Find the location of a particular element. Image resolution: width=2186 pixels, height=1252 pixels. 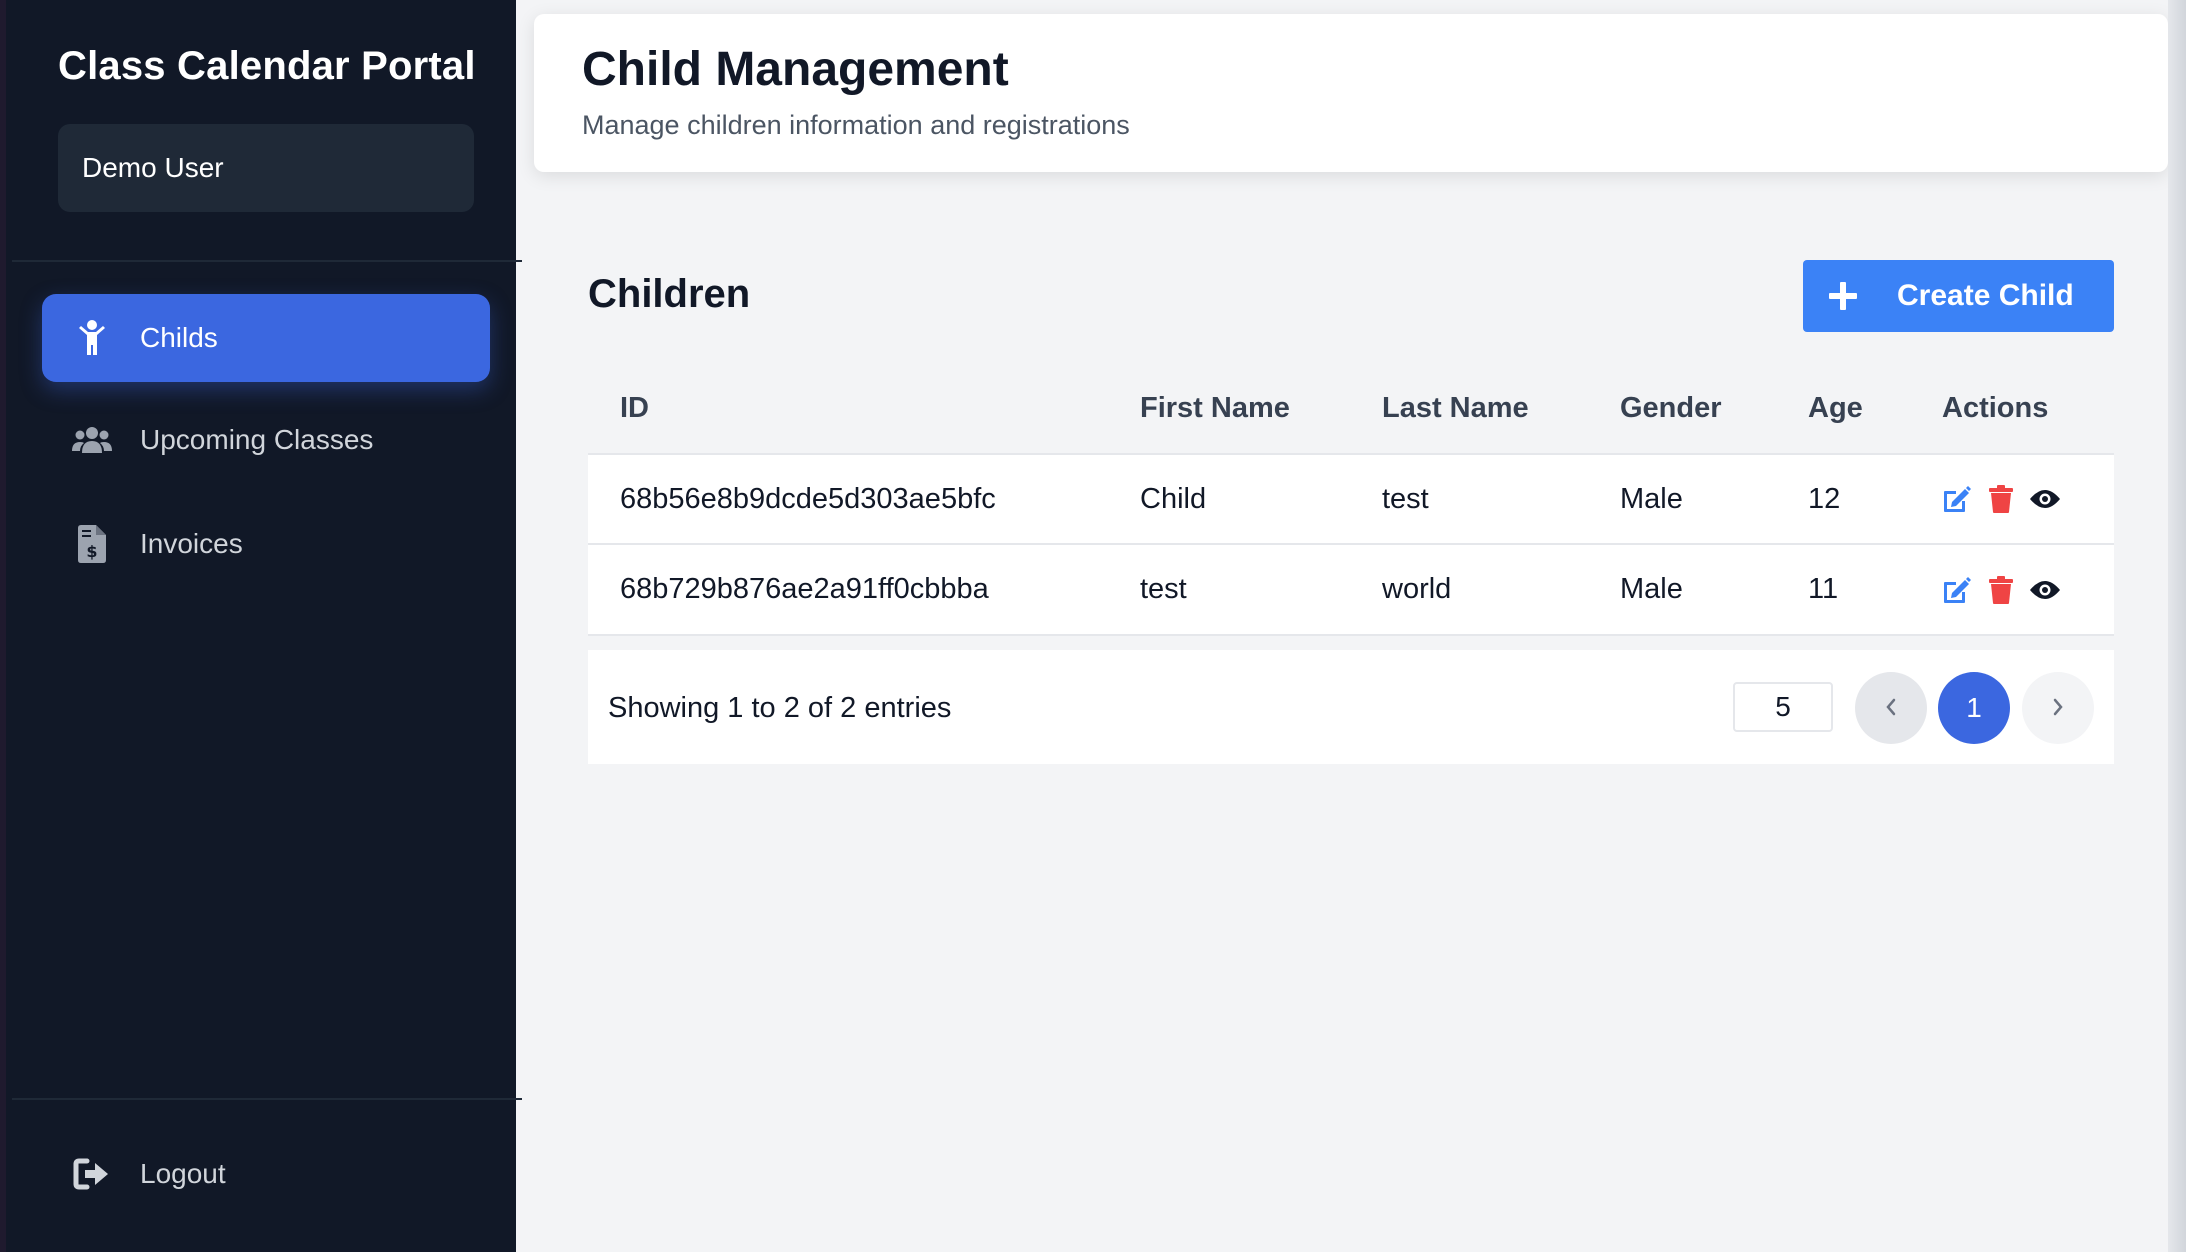

page-button-current: 1 is located at coordinates (1974, 708).